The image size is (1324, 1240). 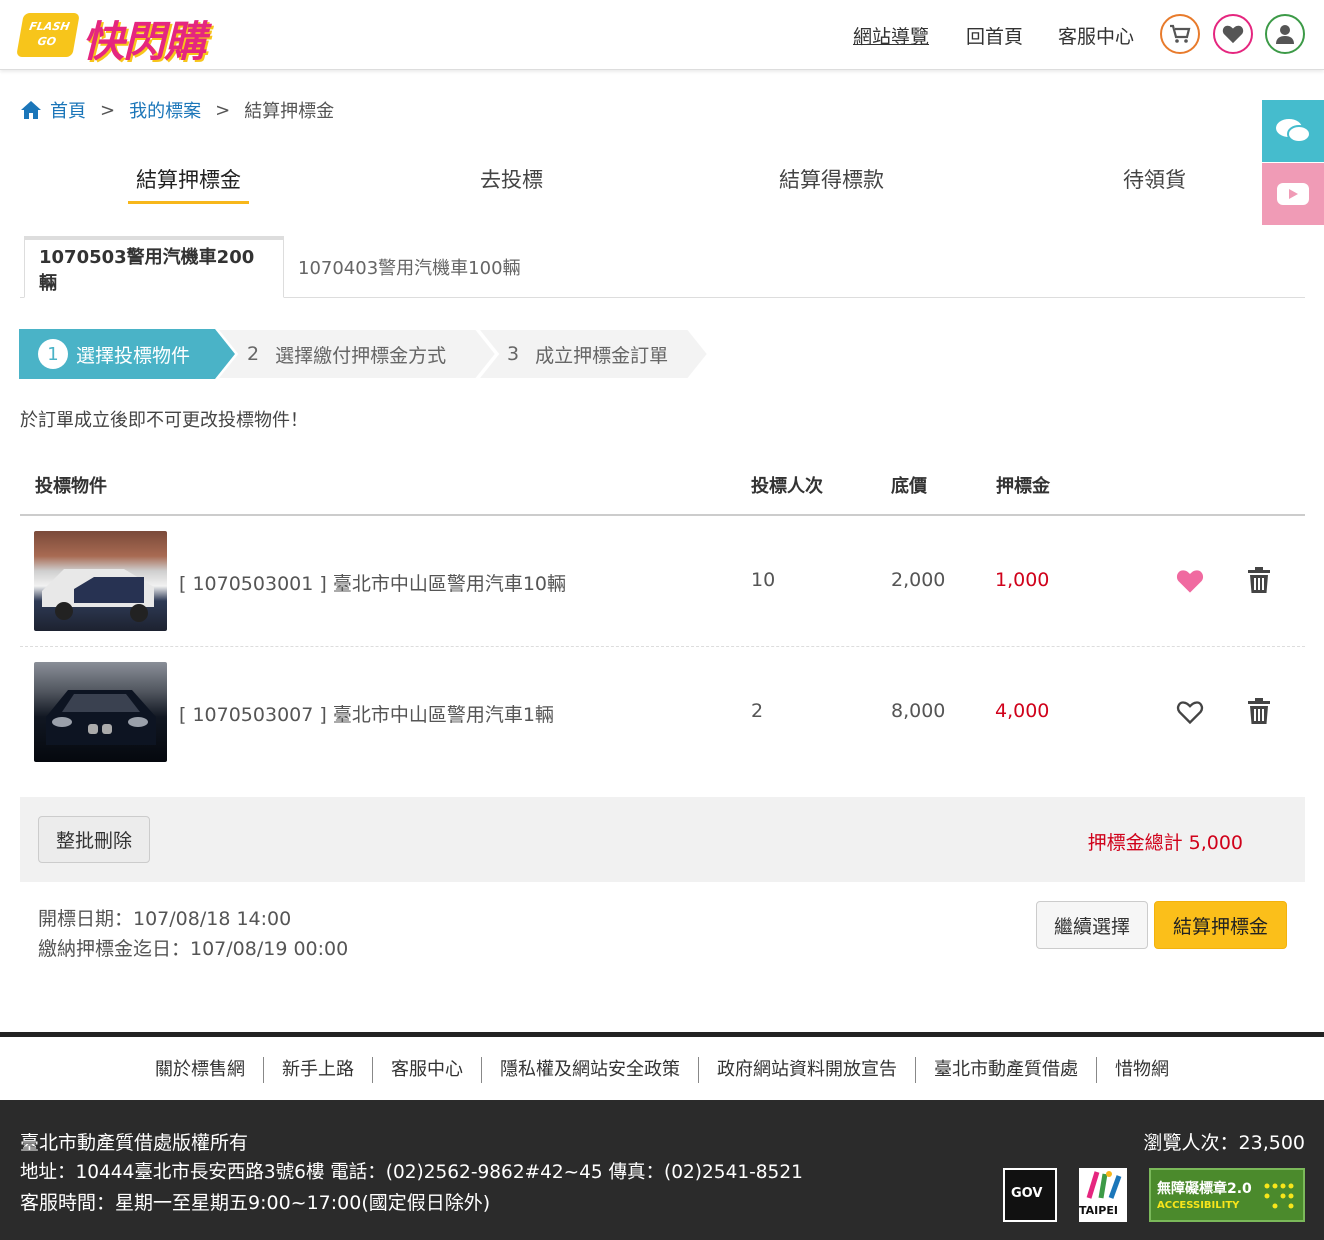 What do you see at coordinates (1190, 714) in the screenshot?
I see `heart-outline-icon` at bounding box center [1190, 714].